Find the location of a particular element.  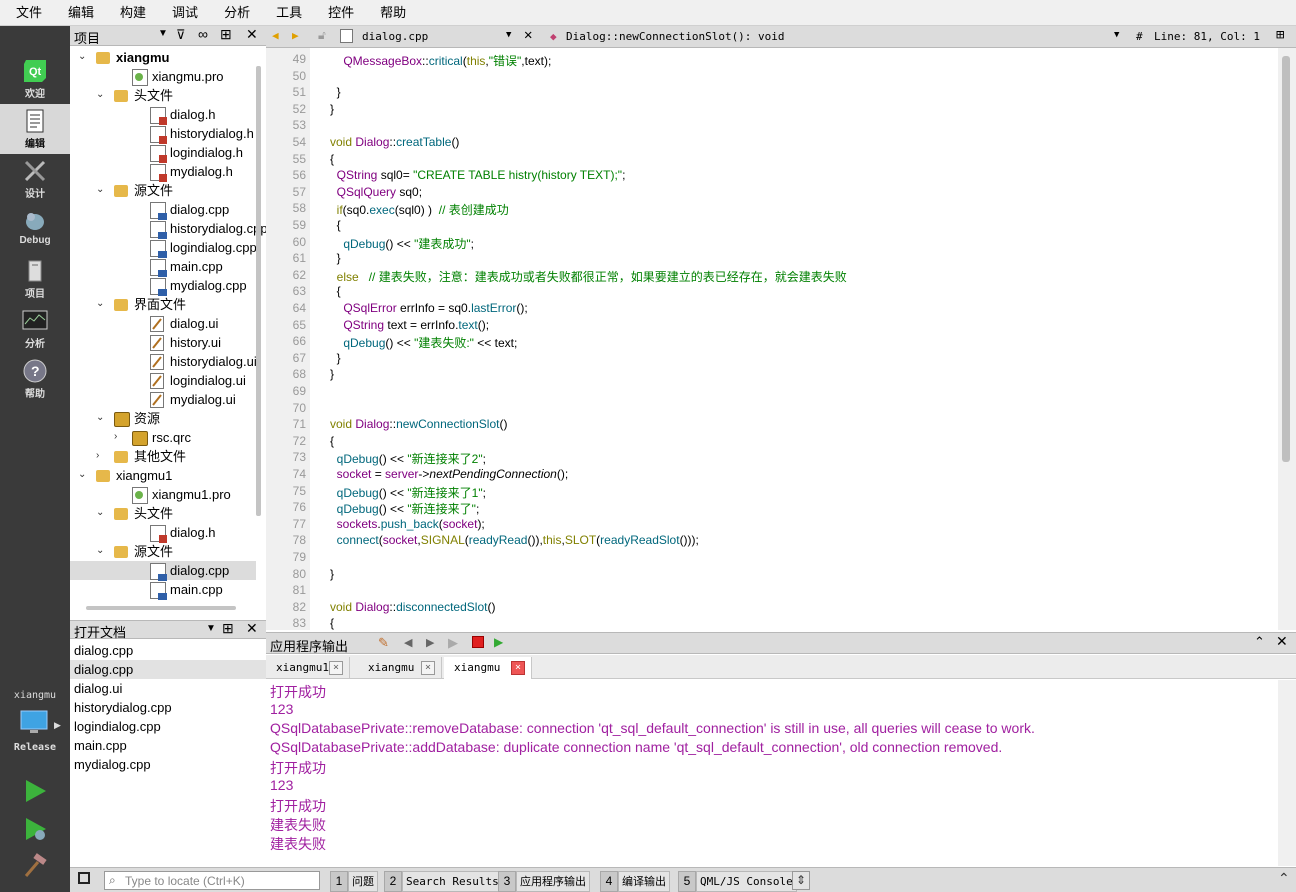

tree-item: historydialog.cpp is located at coordinates (168, 229).